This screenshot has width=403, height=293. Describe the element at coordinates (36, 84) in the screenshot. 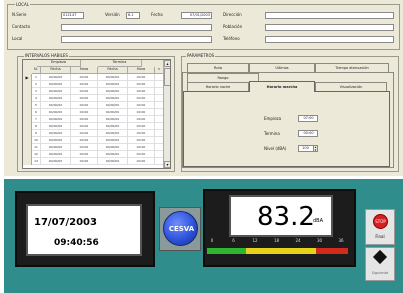

I see `table-cell: 2` at that location.